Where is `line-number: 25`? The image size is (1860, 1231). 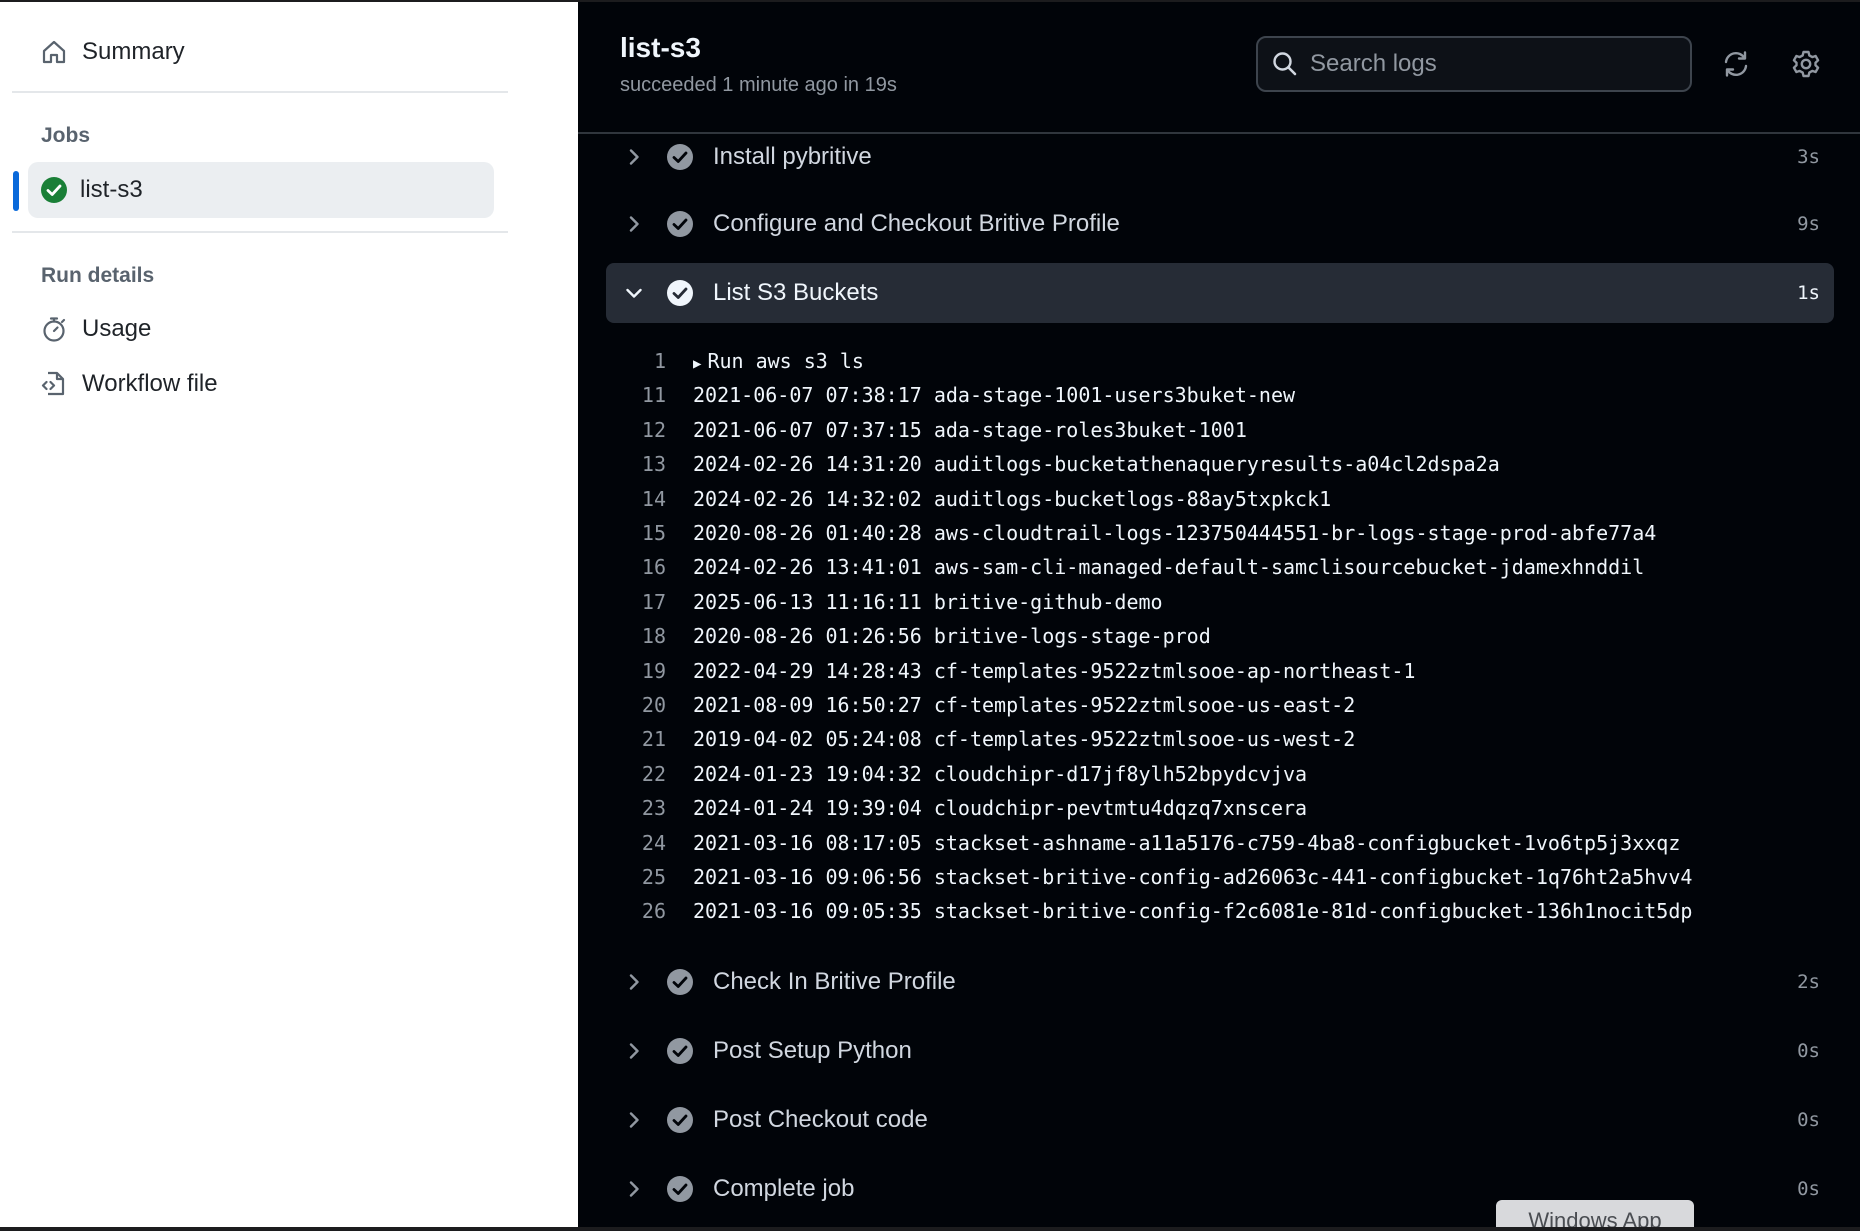 line-number: 25 is located at coordinates (653, 877).